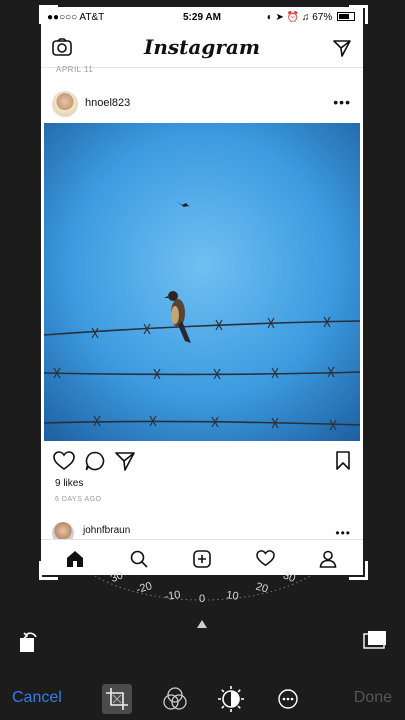 This screenshot has height=720, width=405. I want to click on instagram-logo: Instagram, so click(202, 47).